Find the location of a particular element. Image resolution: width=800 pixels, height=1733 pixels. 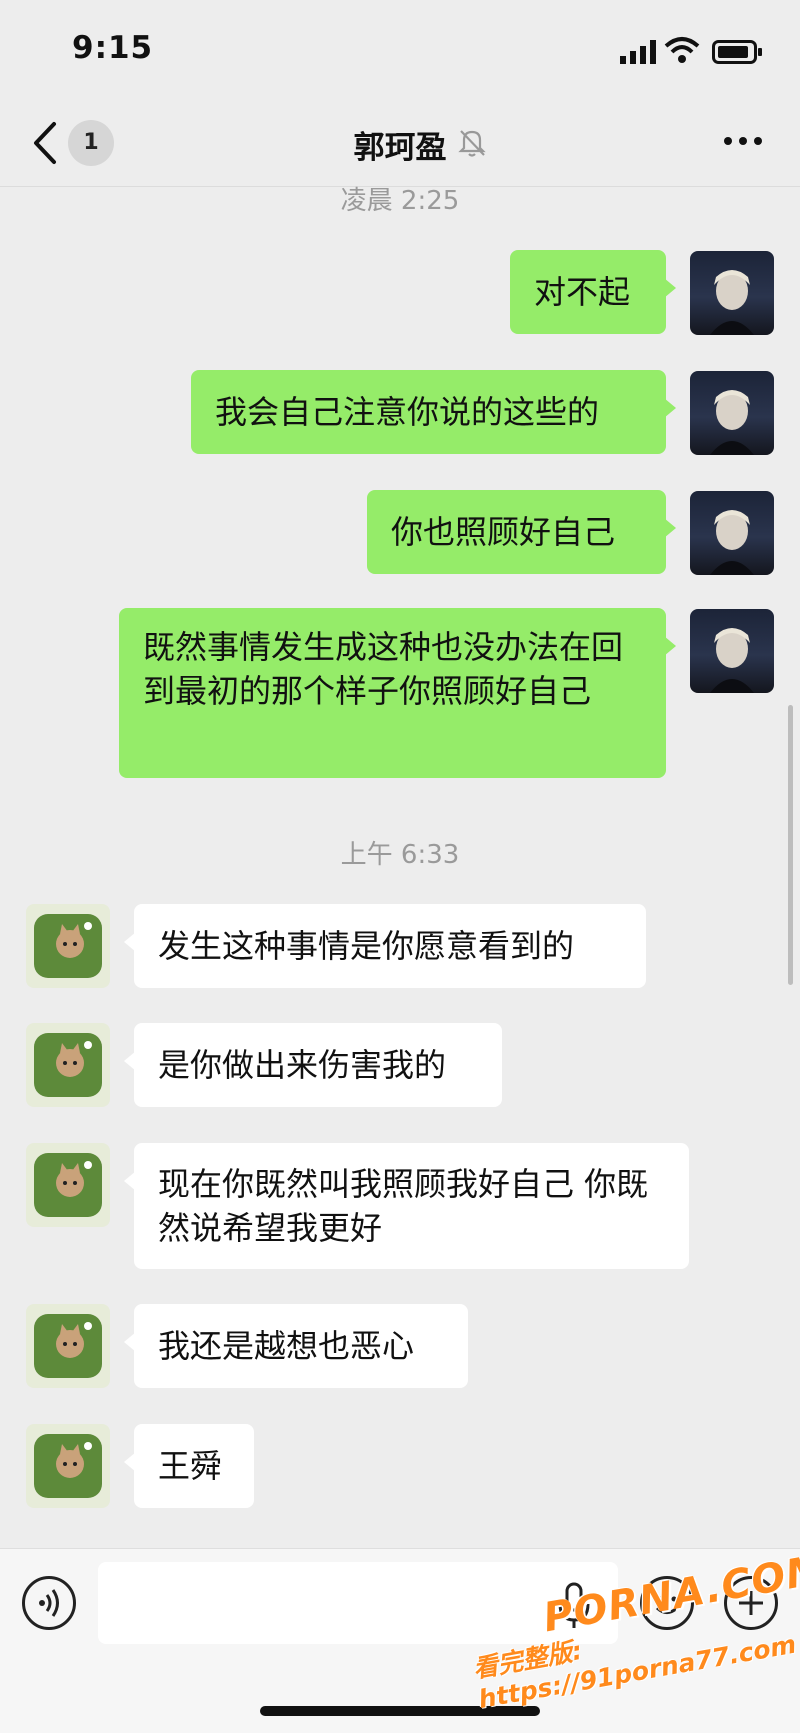

status-time: 9:15 is located at coordinates (113, 48).